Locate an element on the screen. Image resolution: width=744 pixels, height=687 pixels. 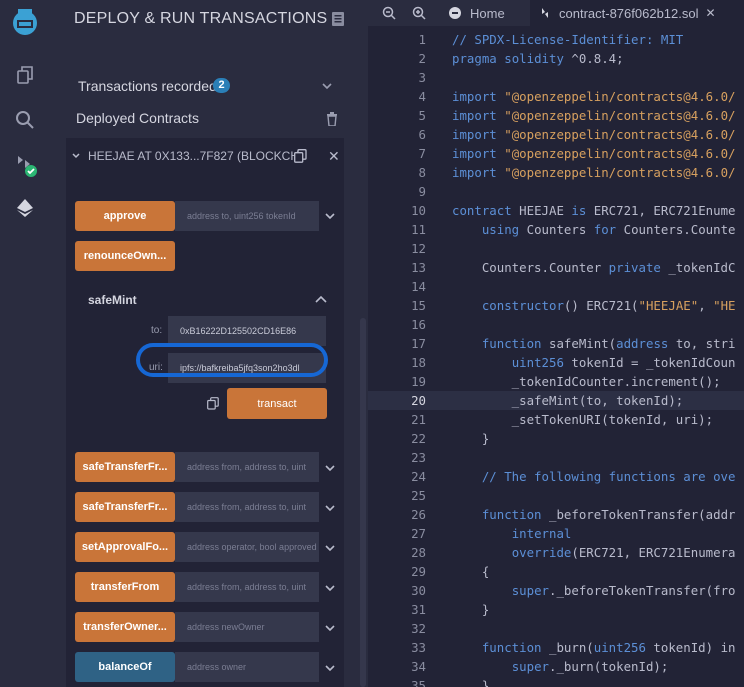
tab-home: Home is located at coordinates (485, 13).